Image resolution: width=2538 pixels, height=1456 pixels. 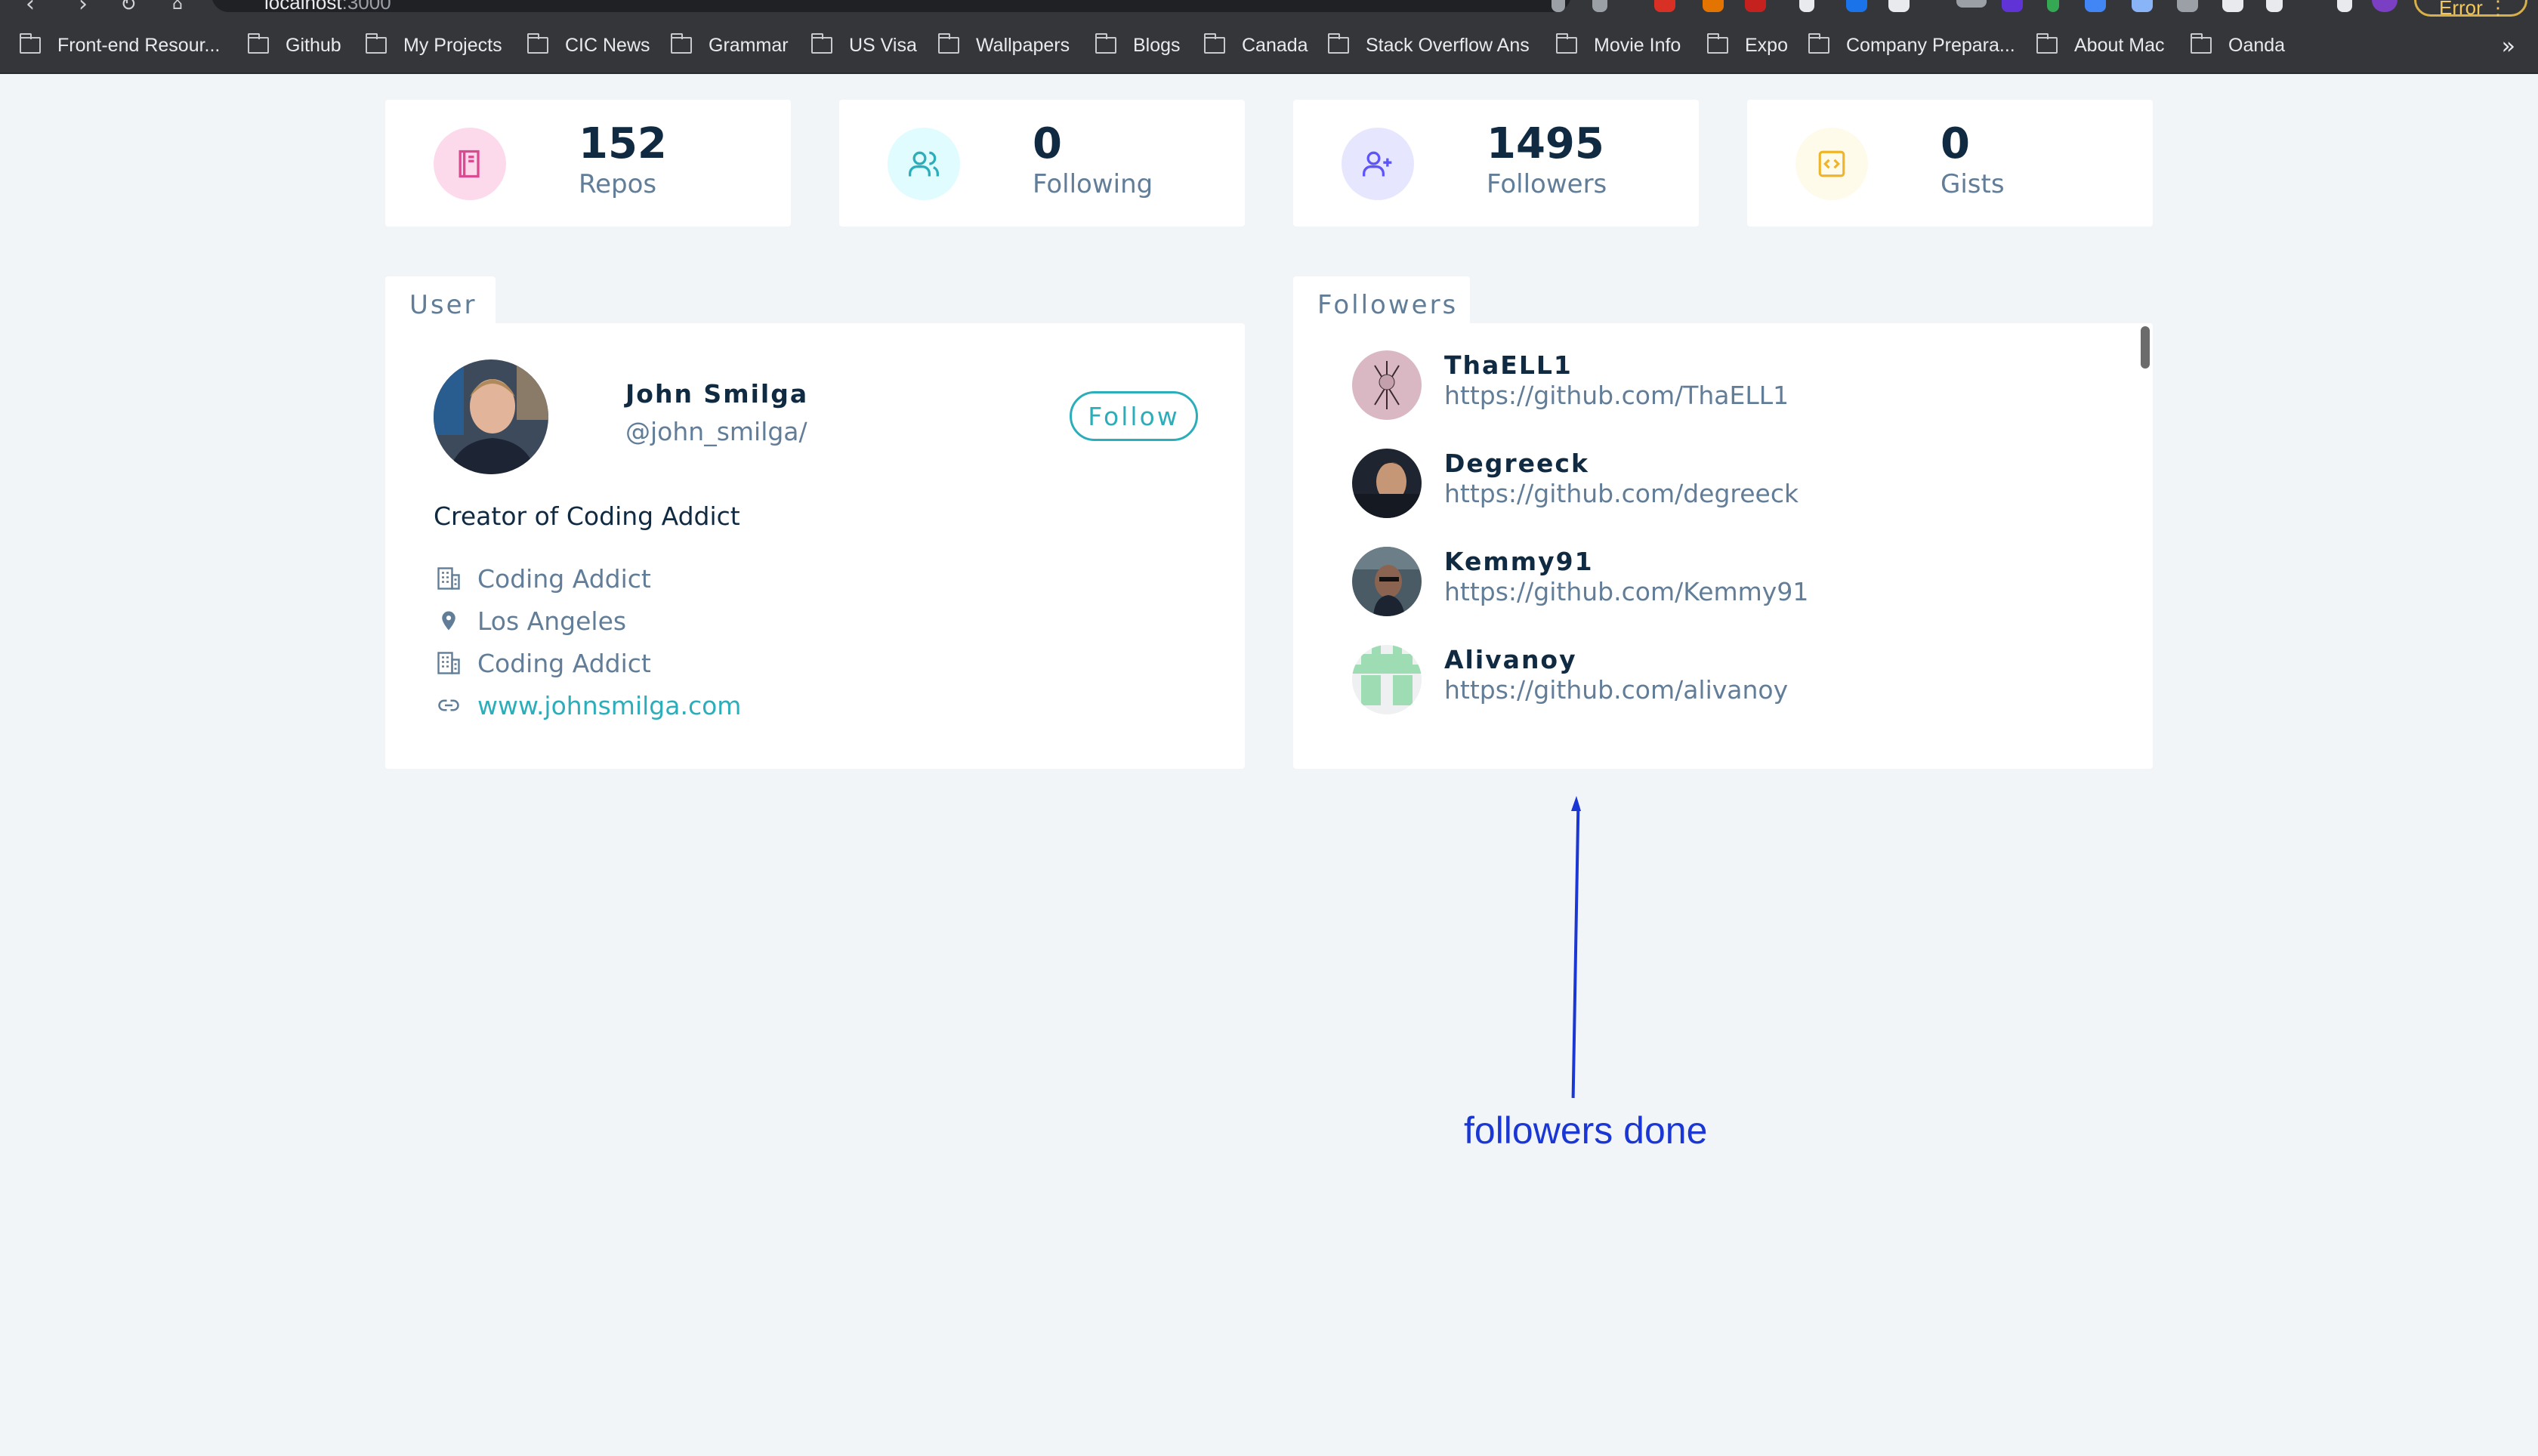 I want to click on browser-toolbar: ‹ › ↻ ⌂ localhost:3000 Error ⋮, so click(x=1269, y=9).